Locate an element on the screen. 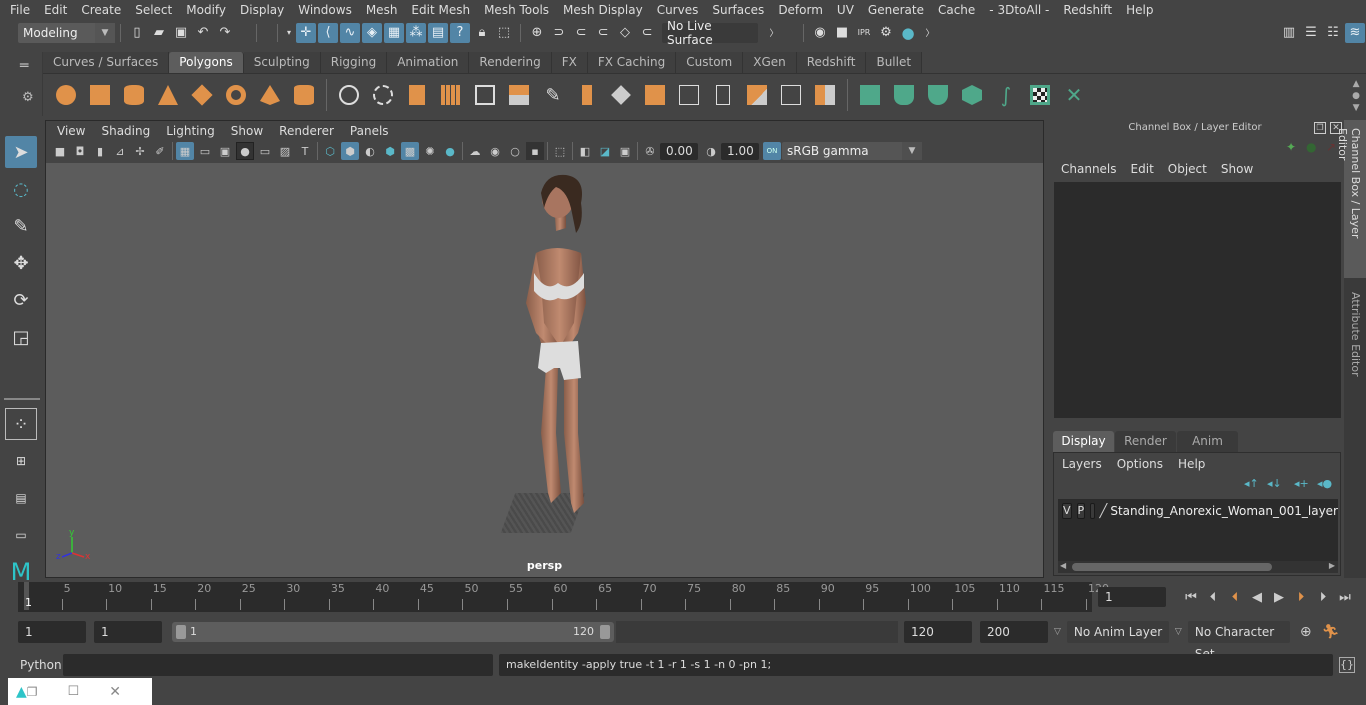 The height and width of the screenshot is (705, 1366). highlight-select-icon: ⬚ is located at coordinates (504, 33).